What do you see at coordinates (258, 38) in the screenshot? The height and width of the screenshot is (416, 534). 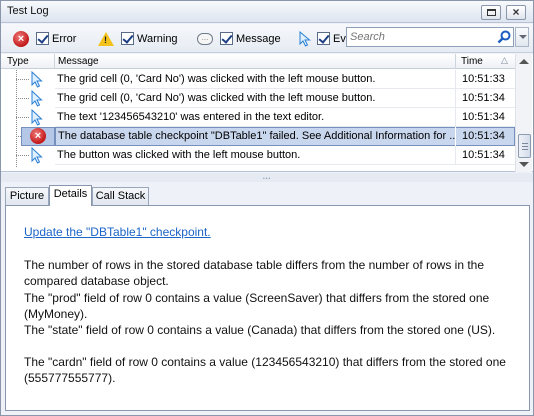 I see `filter-message-label: Message` at bounding box center [258, 38].